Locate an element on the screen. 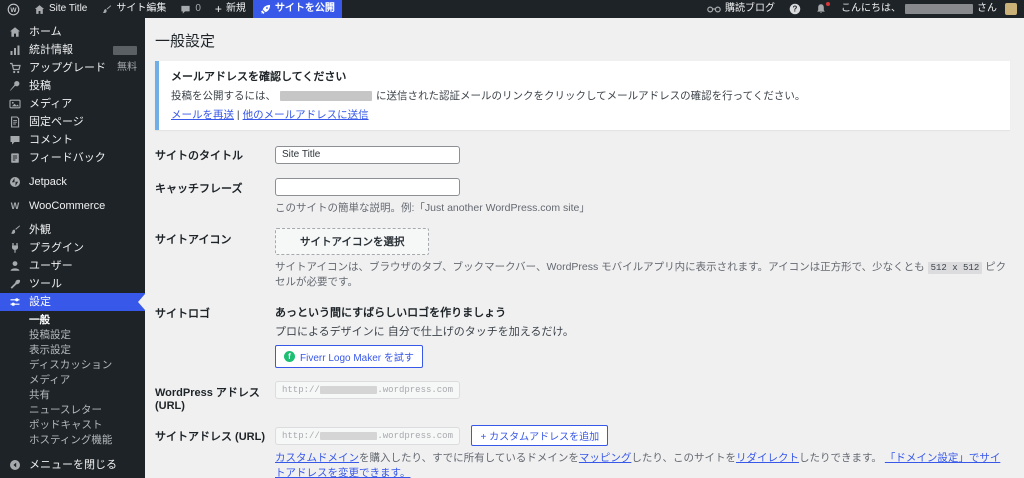 Image resolution: width=1024 pixels, height=478 pixels. sidebar-item-feedback: フィードバック is located at coordinates (72, 158).